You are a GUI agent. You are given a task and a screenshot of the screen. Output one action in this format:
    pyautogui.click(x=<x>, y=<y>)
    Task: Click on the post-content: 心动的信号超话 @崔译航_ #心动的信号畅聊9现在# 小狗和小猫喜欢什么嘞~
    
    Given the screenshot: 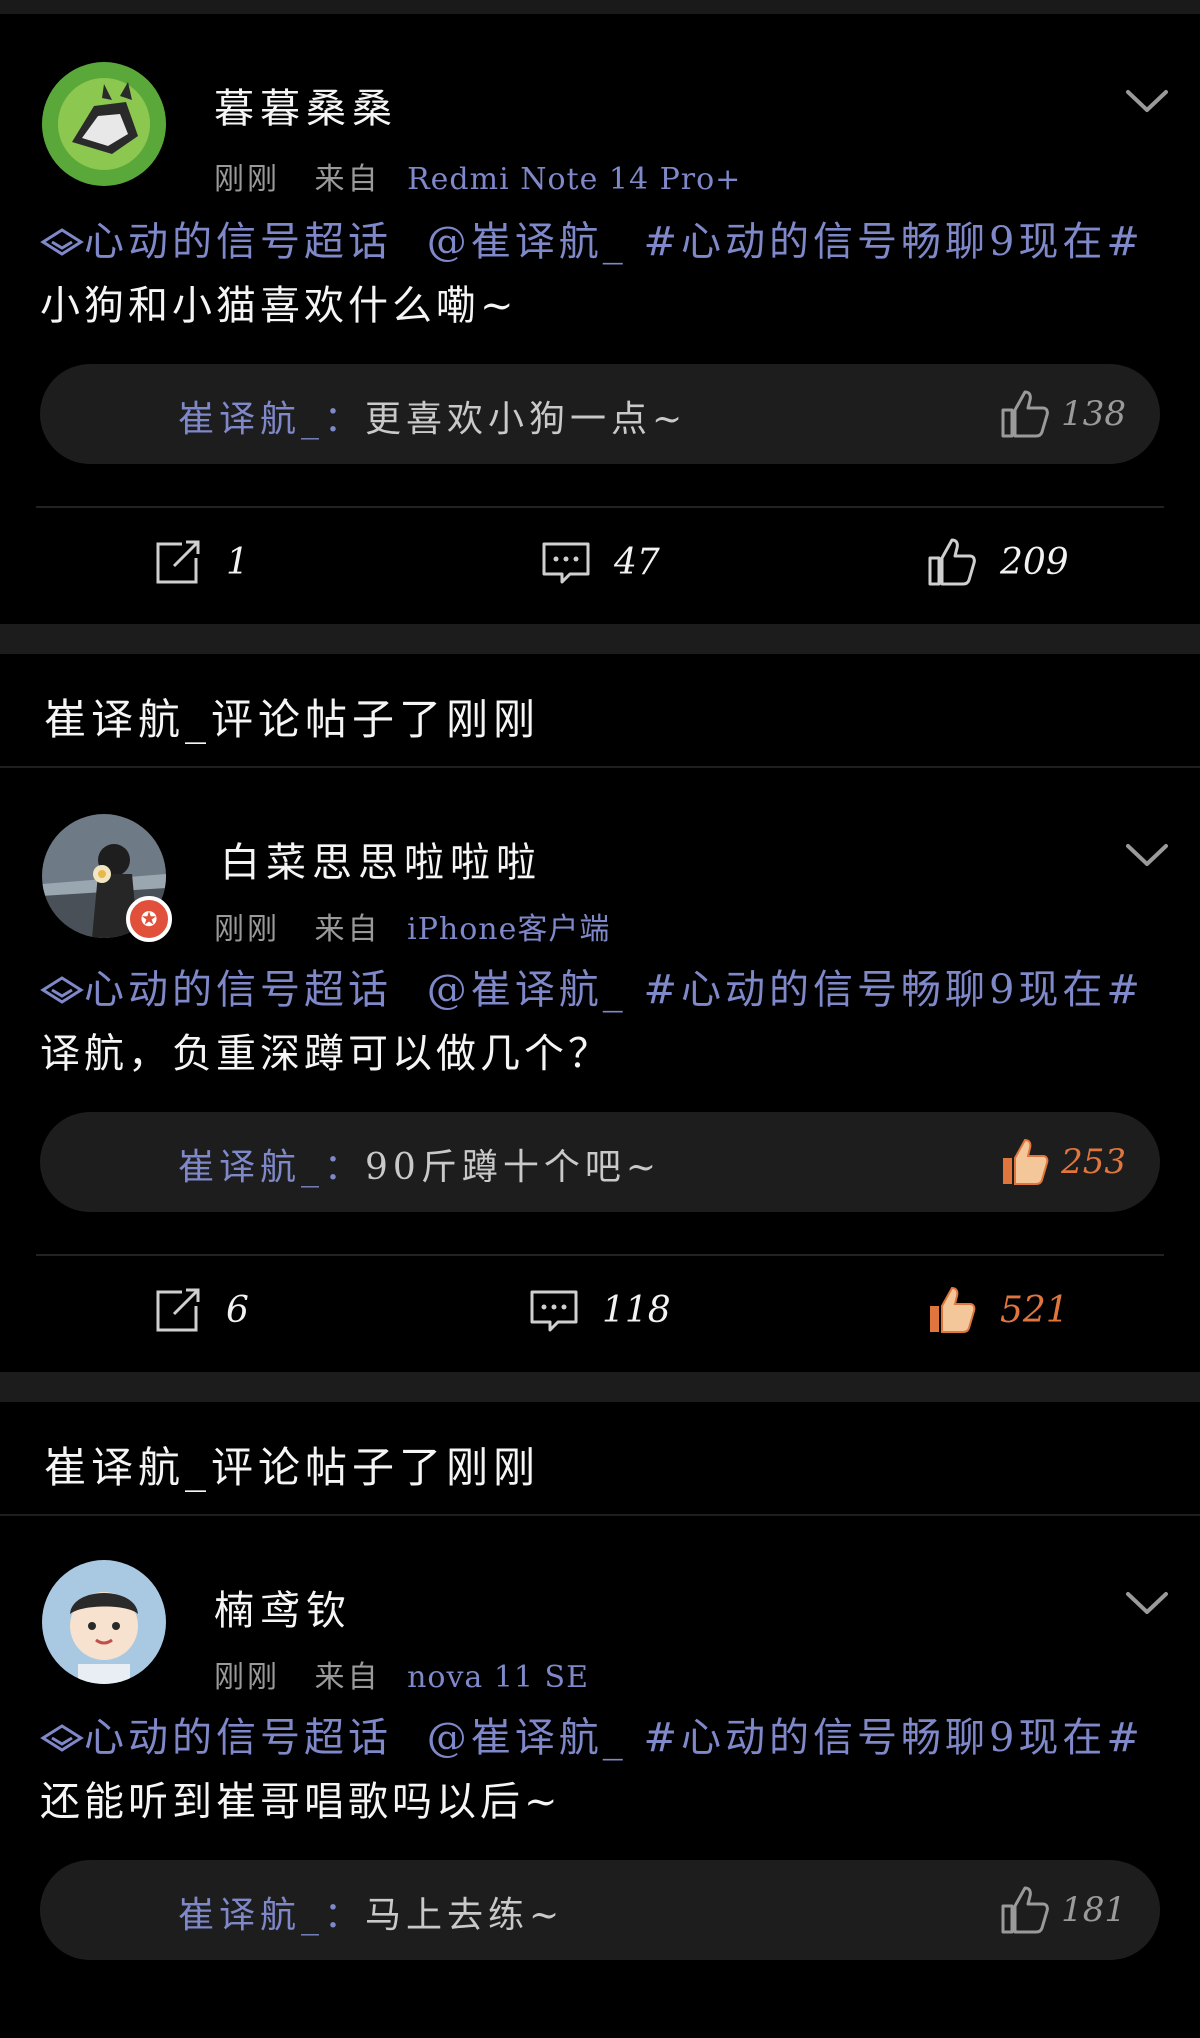 What is the action you would take?
    pyautogui.click(x=600, y=274)
    